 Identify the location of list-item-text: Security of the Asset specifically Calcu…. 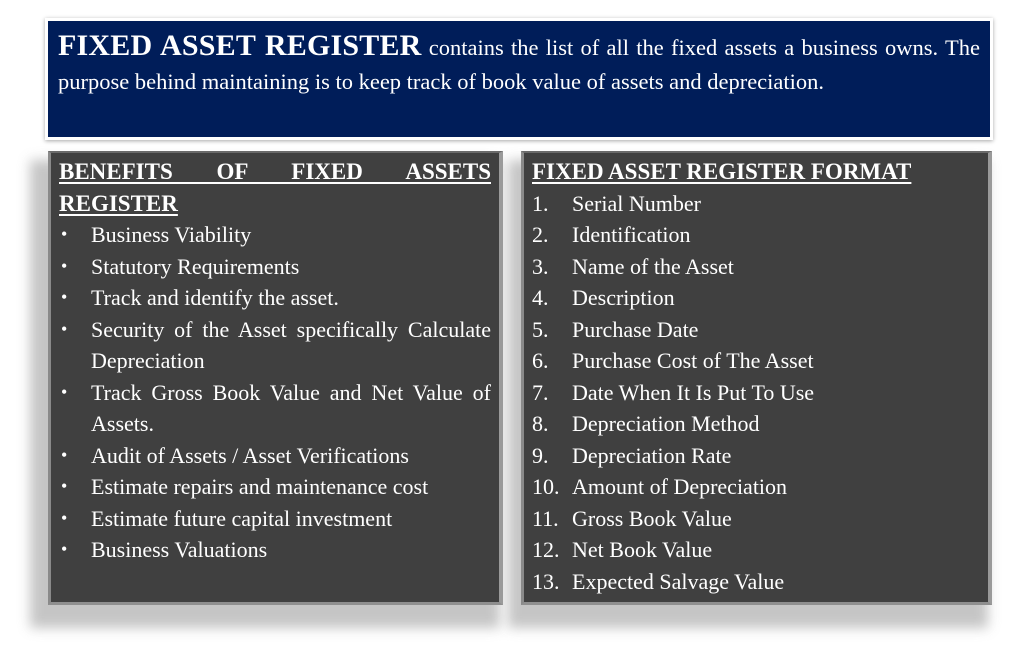
(291, 345).